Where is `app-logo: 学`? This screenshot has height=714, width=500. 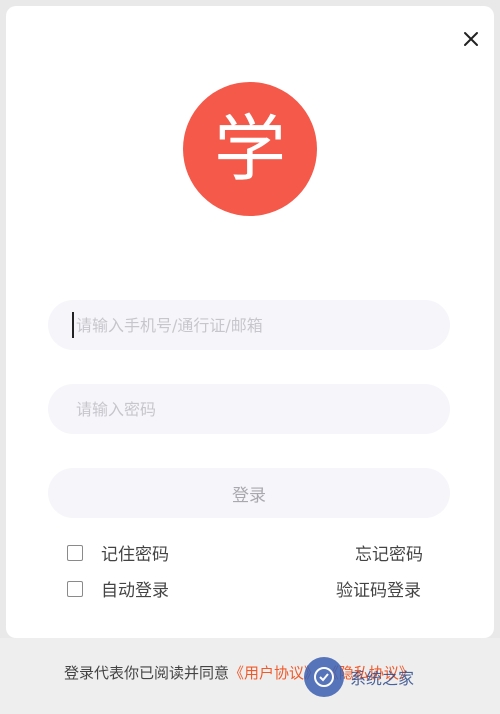 app-logo: 学 is located at coordinates (250, 149).